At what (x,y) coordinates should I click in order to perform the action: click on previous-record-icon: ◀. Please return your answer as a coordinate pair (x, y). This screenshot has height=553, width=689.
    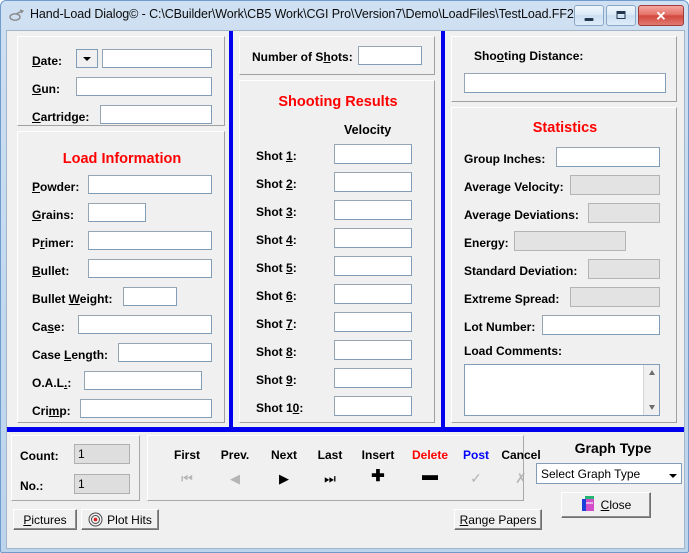
    Looking at the image, I should click on (235, 479).